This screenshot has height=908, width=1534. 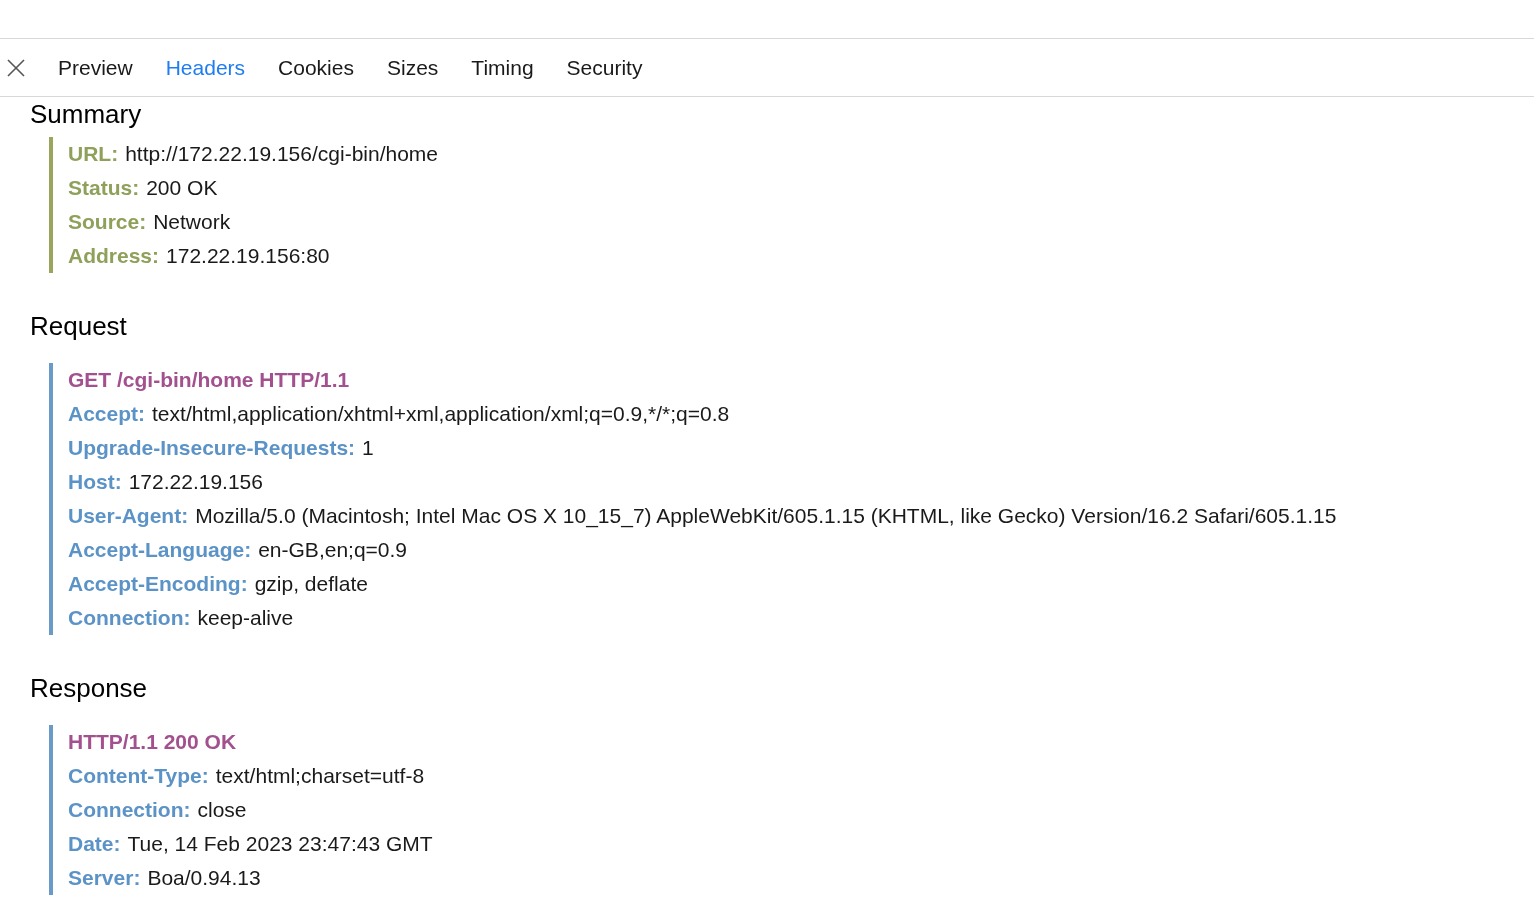 I want to click on tab: Preview, so click(x=95, y=67).